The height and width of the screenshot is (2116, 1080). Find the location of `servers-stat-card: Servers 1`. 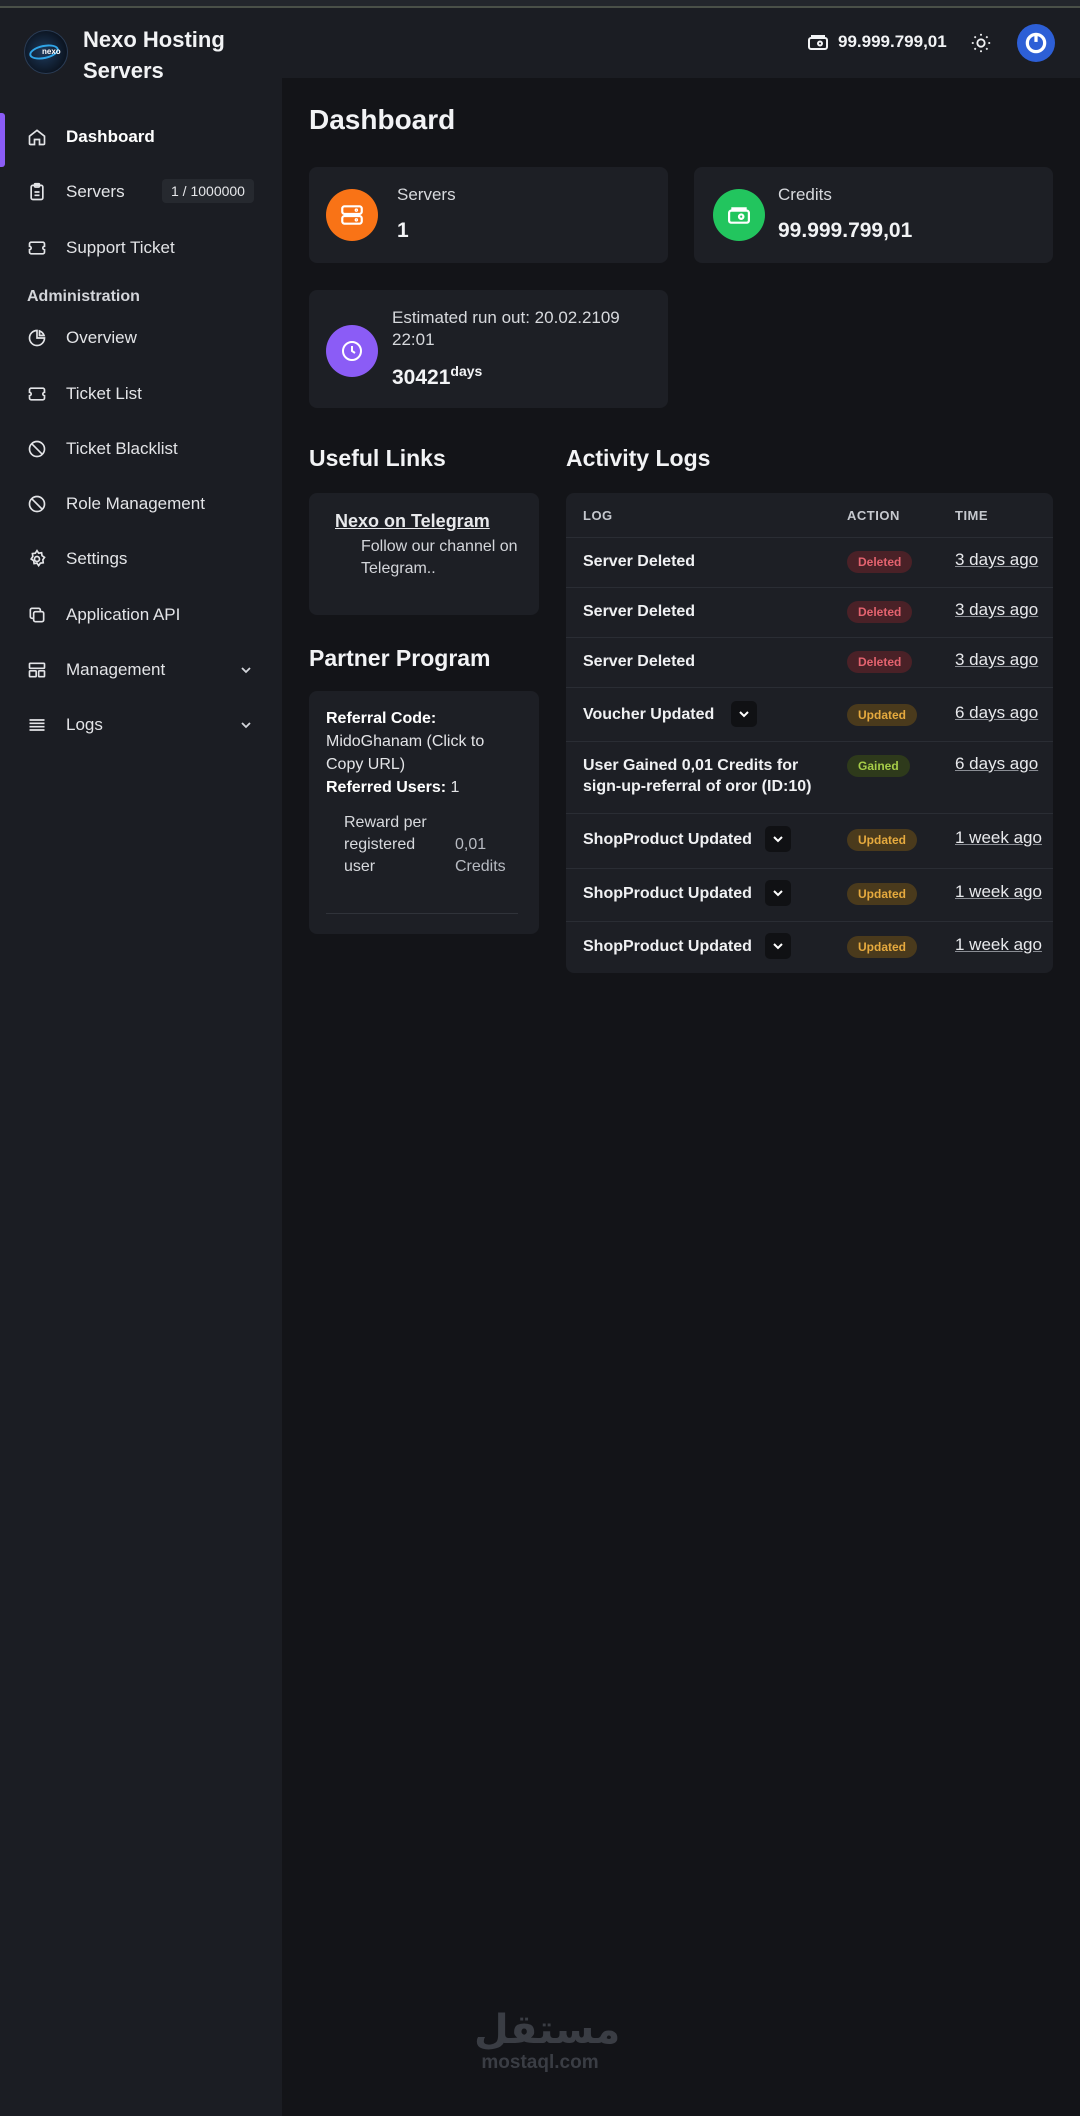

servers-stat-card: Servers 1 is located at coordinates (488, 215).